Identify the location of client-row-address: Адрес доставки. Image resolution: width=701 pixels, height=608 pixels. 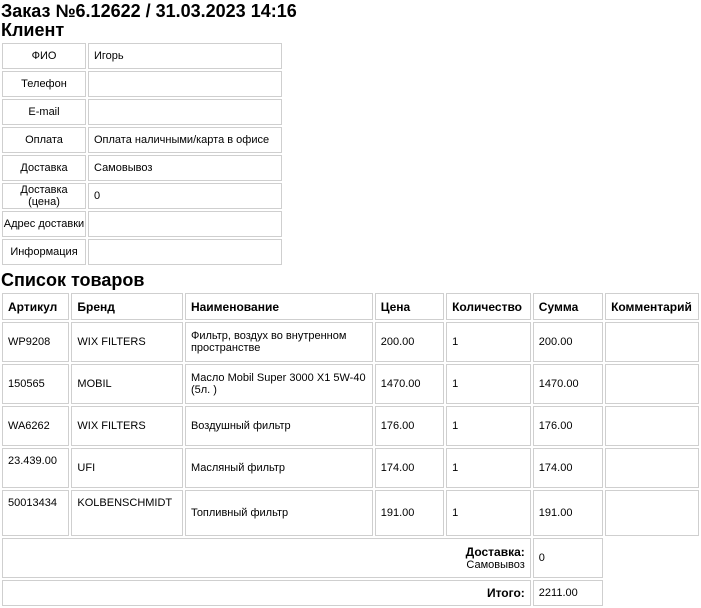
(142, 224).